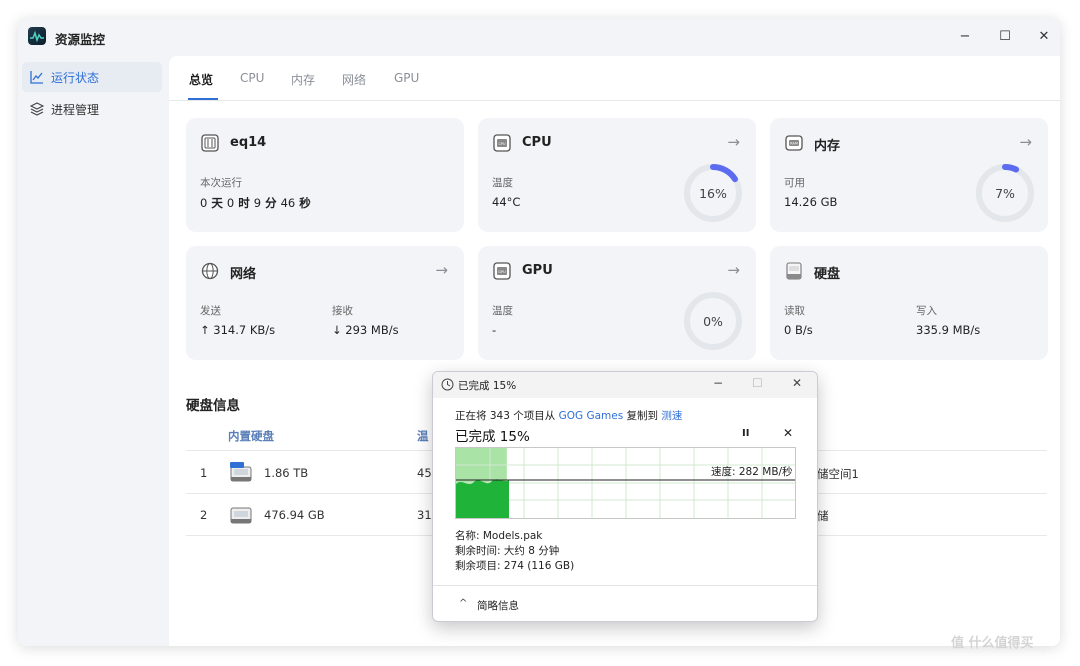  What do you see at coordinates (325, 175) in the screenshot?
I see `host-card: eq14 本次运行 0 天 0 时 9 分 46 秒` at bounding box center [325, 175].